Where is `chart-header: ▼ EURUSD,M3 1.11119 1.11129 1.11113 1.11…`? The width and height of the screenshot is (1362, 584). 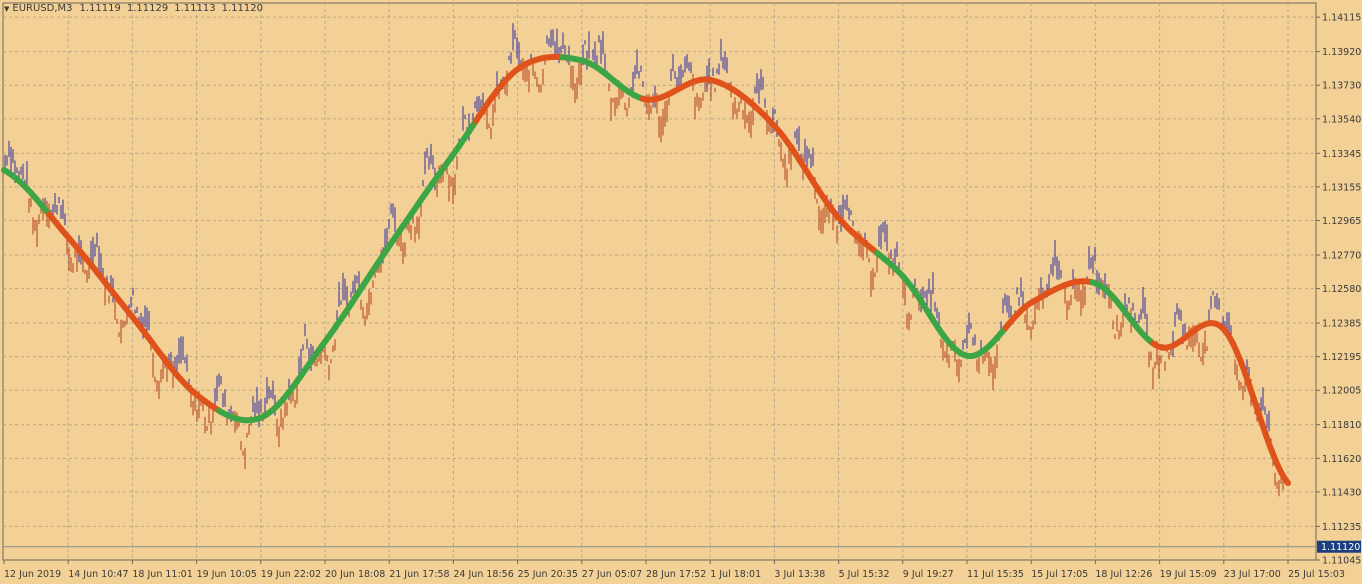
chart-header: ▼ EURUSD,M3 1.11119 1.11129 1.11113 1.11… is located at coordinates (135, 8).